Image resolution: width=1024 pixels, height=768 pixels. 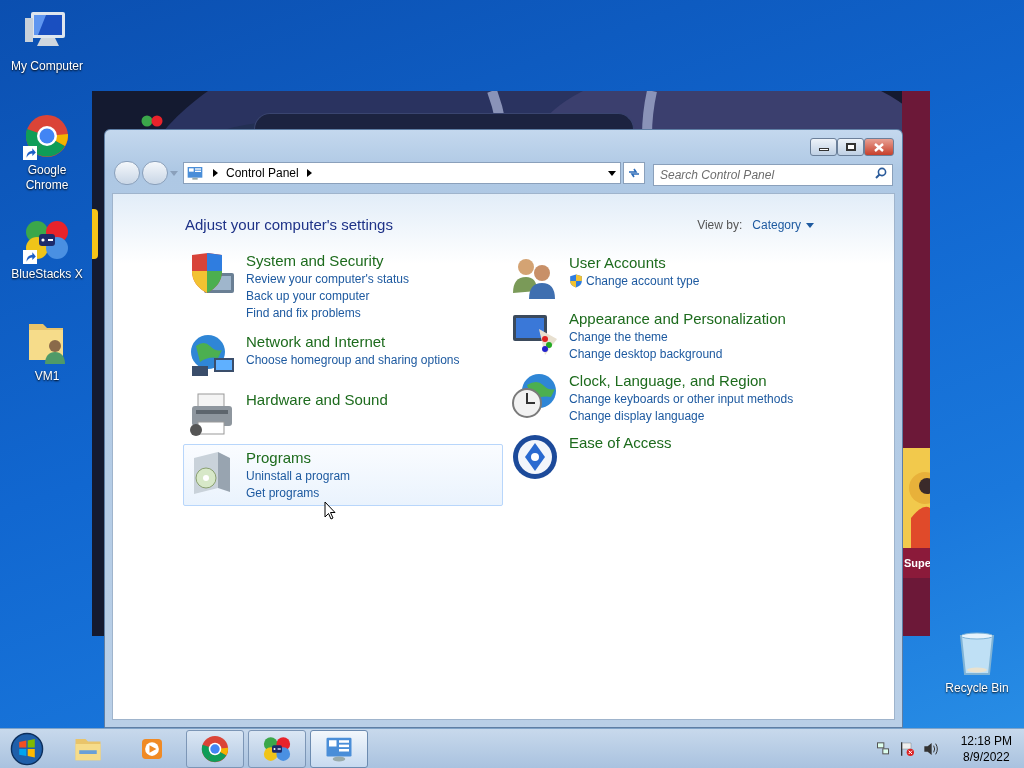 What do you see at coordinates (882, 748) in the screenshot?
I see `network-icon` at bounding box center [882, 748].